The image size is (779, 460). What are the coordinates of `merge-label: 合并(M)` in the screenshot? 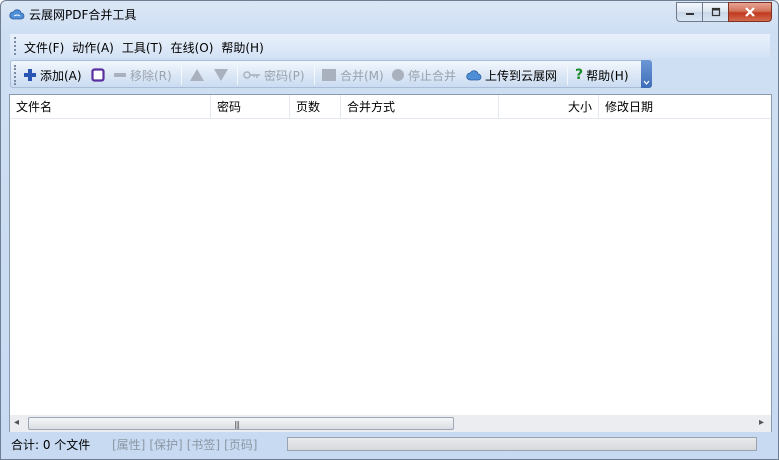 It's located at (362, 75).